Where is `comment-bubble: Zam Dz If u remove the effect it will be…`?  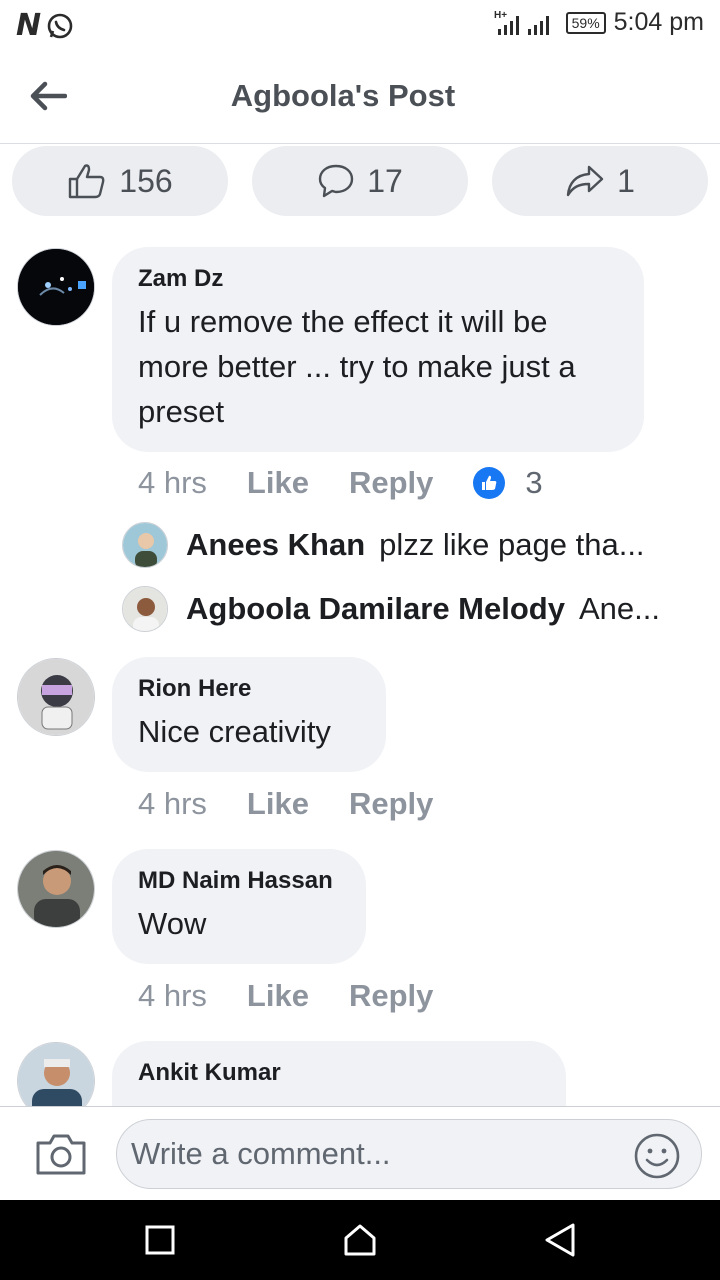 comment-bubble: Zam Dz If u remove the effect it will be… is located at coordinates (378, 349).